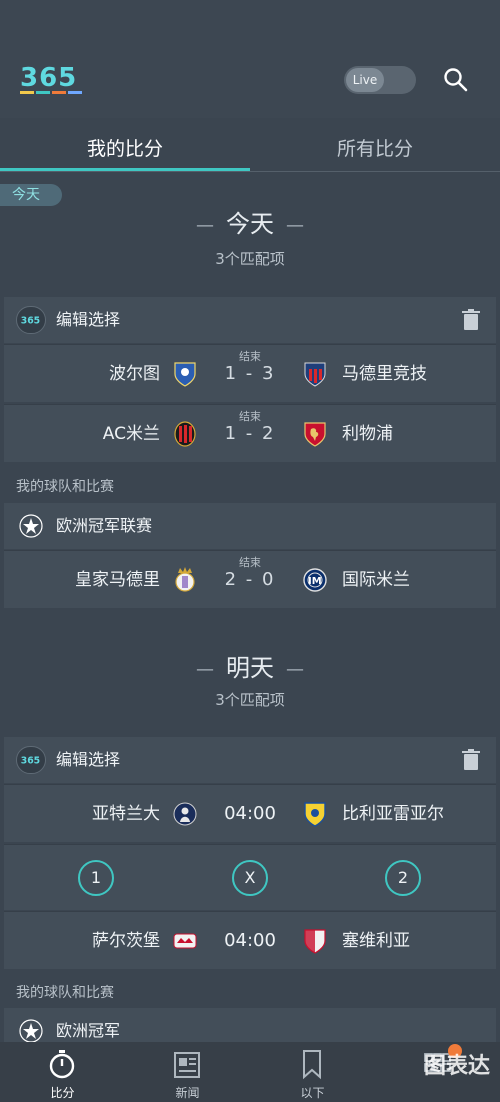 This screenshot has height=1102, width=500. I want to click on match-row: AC米兰 结束 1 - 2 利物浦, so click(250, 433).